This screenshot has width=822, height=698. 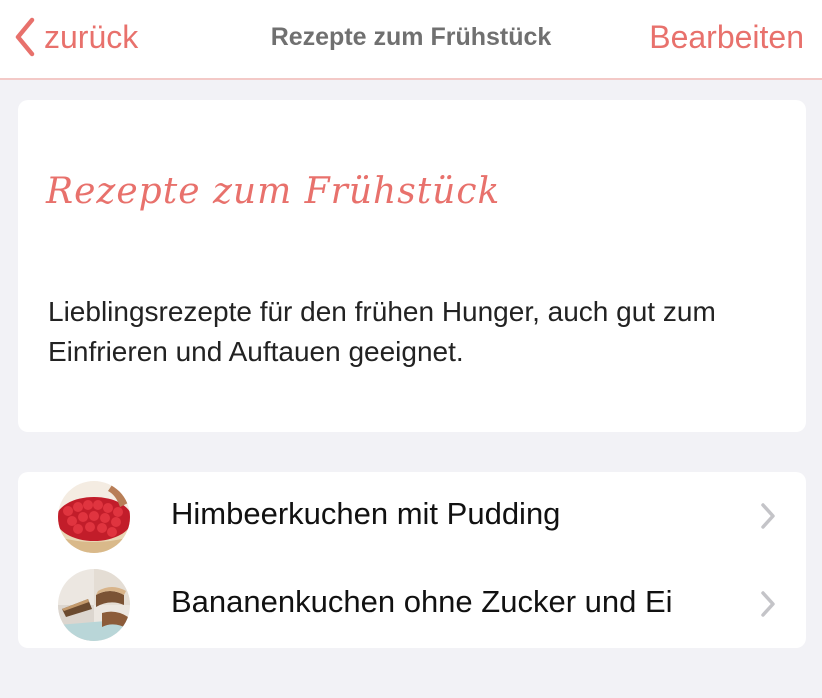 I want to click on recipe-title: Bananenkuchen ohne Zucker und Ei, so click(x=422, y=601).